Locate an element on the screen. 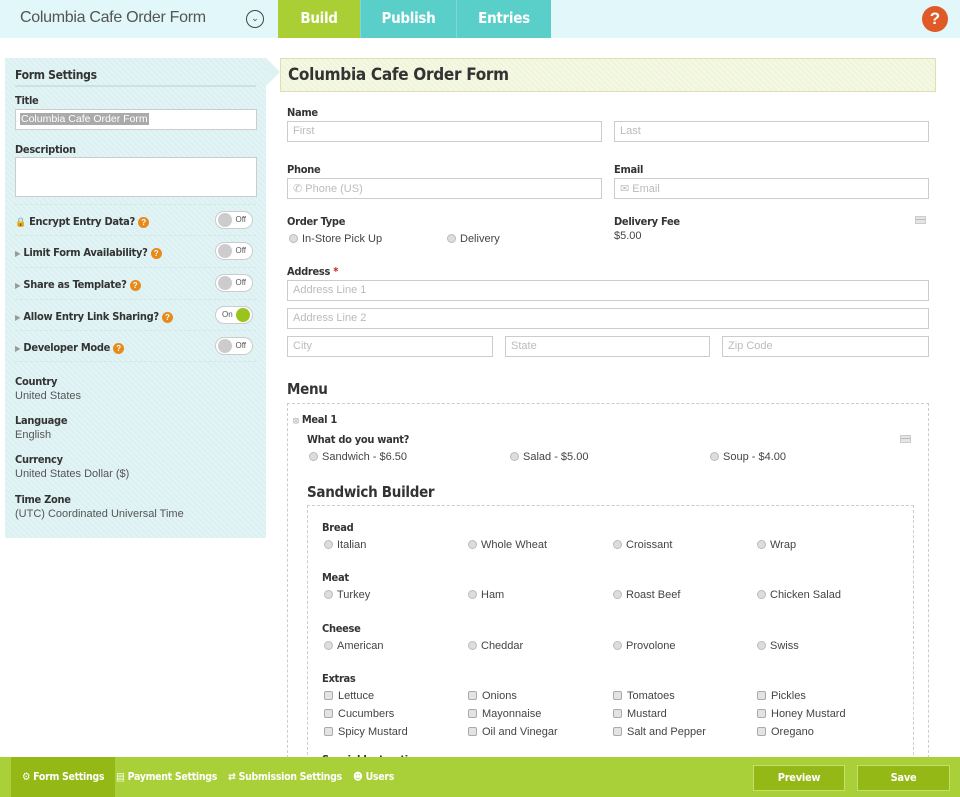 Image resolution: width=960 pixels, height=797 pixels. meat-radio: Turkey is located at coordinates (347, 595).